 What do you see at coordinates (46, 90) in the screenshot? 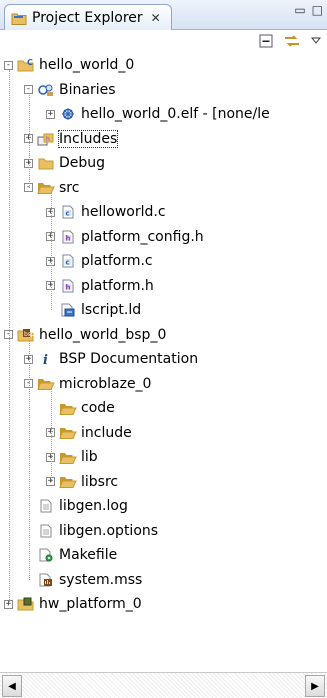
I see `binaries-icon` at bounding box center [46, 90].